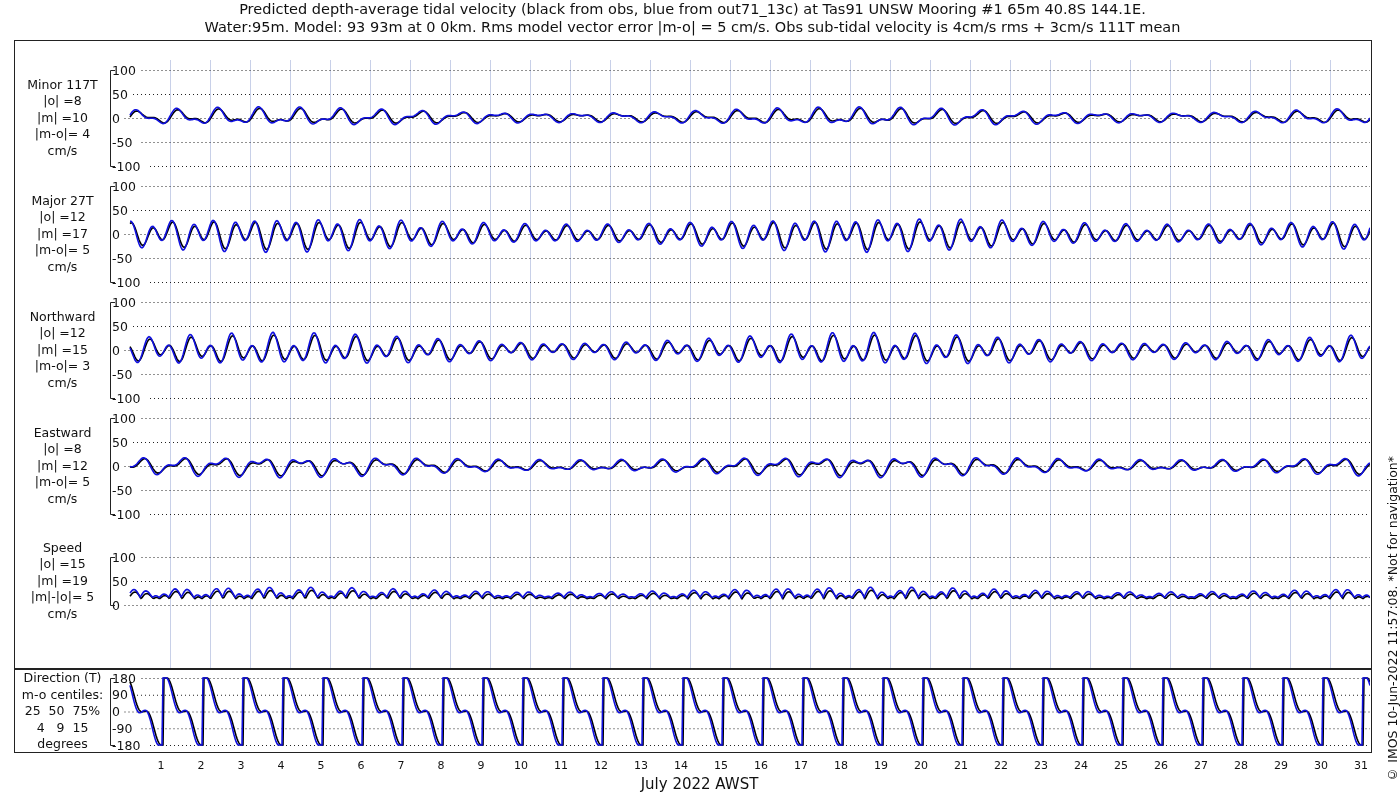 The image size is (1400, 800). Describe the element at coordinates (62, 678) in the screenshot. I see `panel-label-line: Direction (T)` at that location.